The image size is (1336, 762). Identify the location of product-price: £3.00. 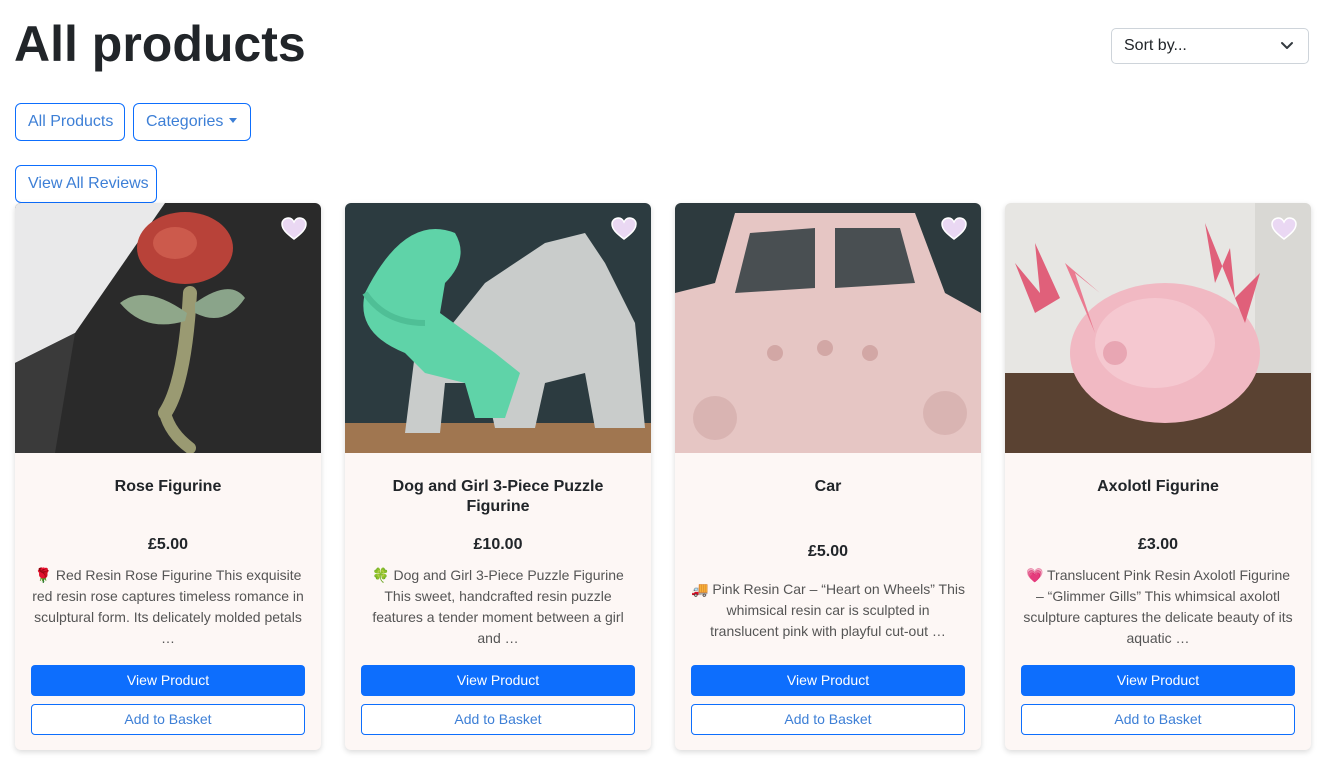
(1158, 544).